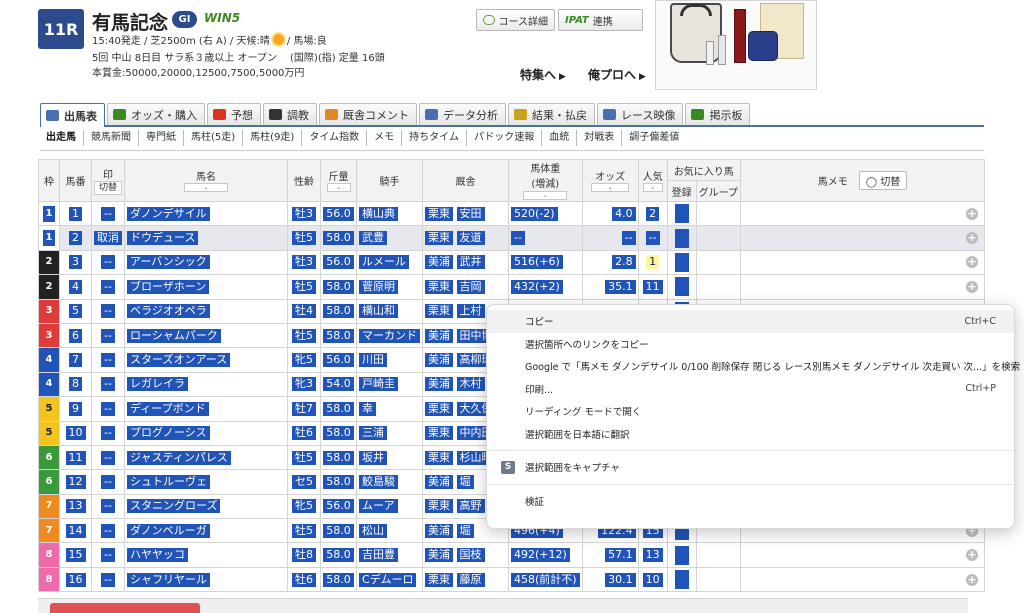 This screenshot has height=613, width=1024. Describe the element at coordinates (206, 482) in the screenshot. I see `cell-horse-name: シュトルーヴェ` at that location.